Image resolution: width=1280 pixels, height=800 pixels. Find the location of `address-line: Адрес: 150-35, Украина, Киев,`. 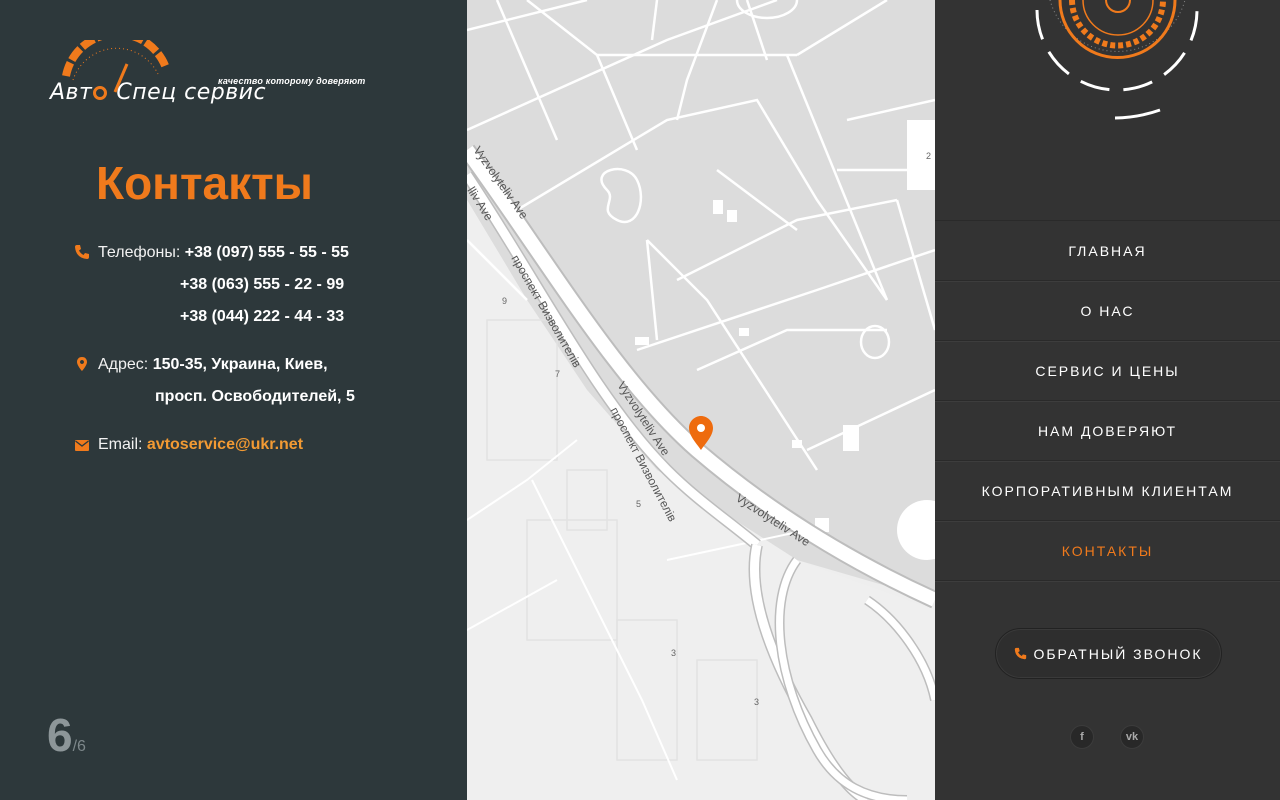

address-line: Адрес: 150-35, Украина, Киев, is located at coordinates (213, 365).